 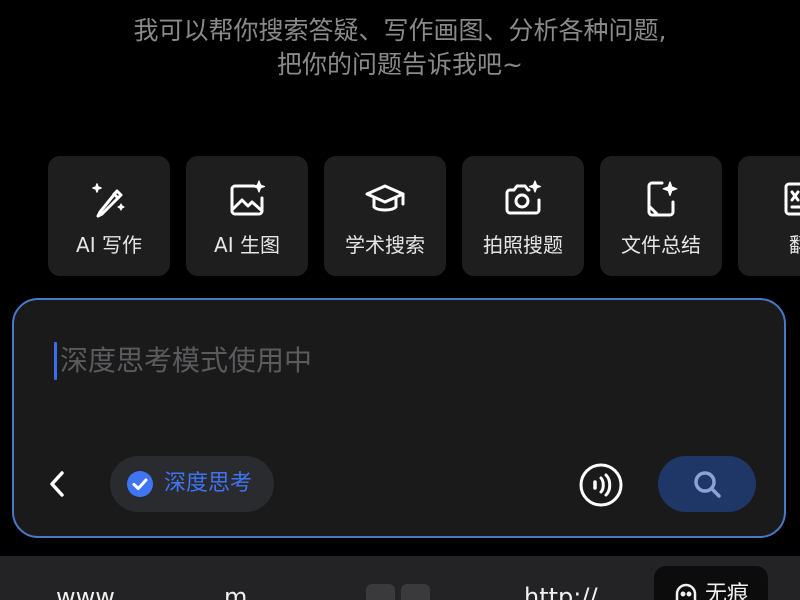 I want to click on deep-think-toggle: 深度思考, so click(x=192, y=484).